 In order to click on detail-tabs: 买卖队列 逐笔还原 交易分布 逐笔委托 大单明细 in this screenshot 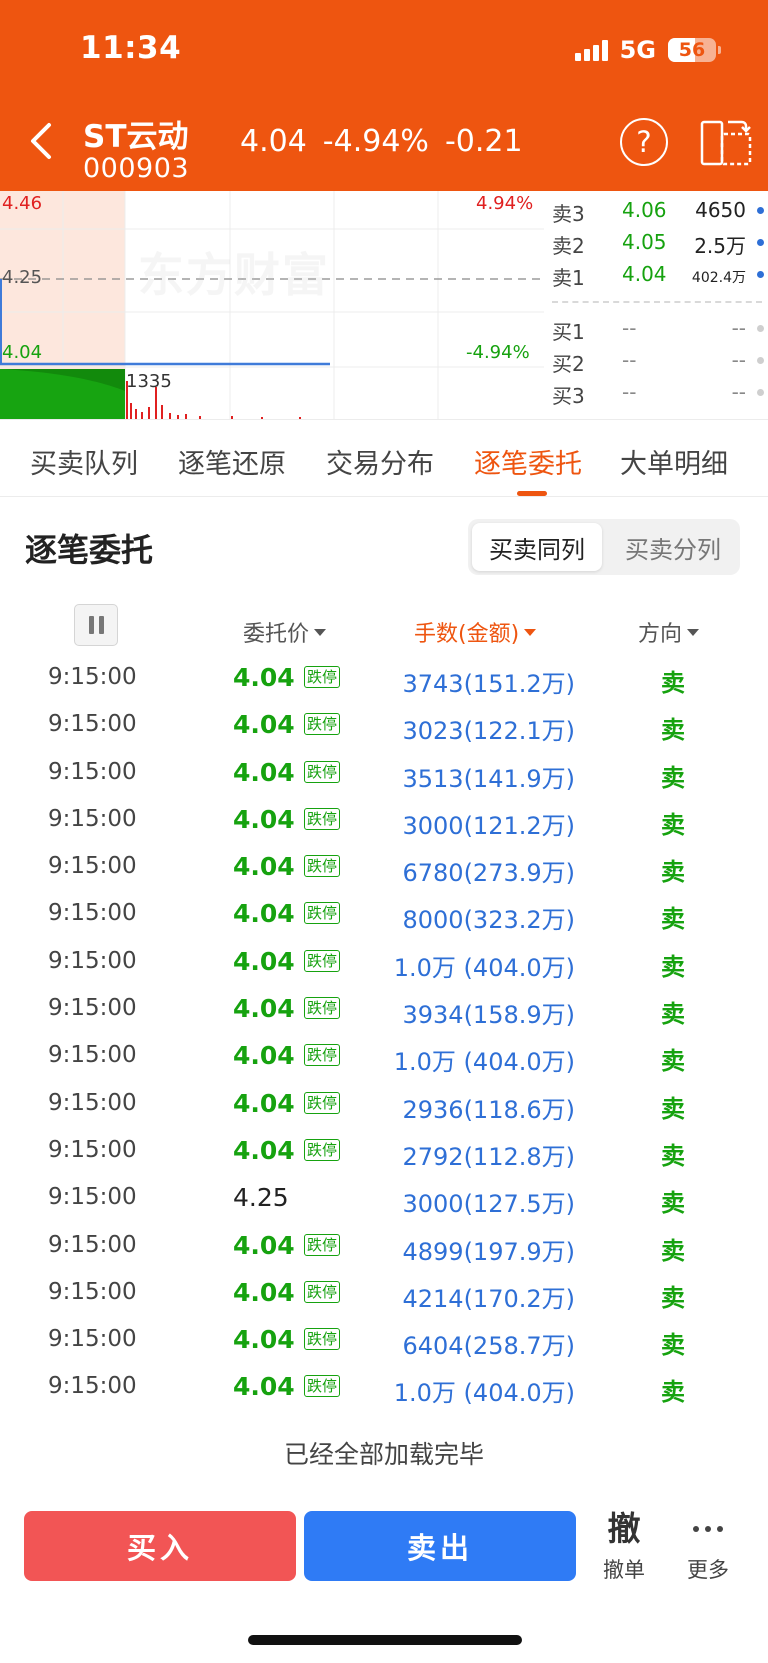, I will do `click(384, 458)`.